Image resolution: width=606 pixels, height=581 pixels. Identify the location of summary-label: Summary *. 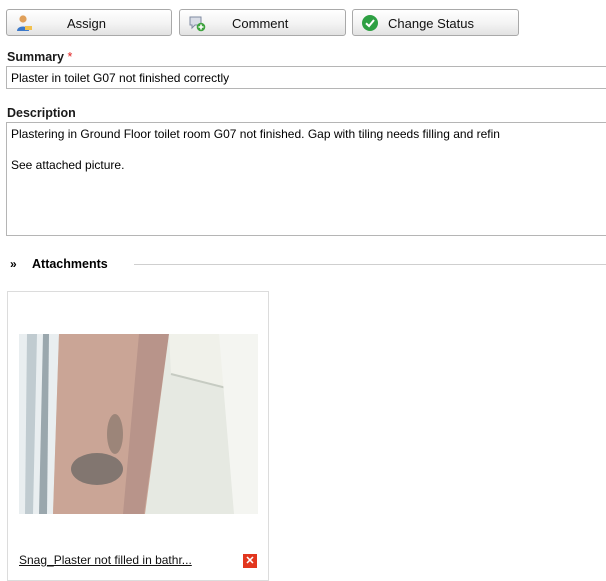
(39, 57).